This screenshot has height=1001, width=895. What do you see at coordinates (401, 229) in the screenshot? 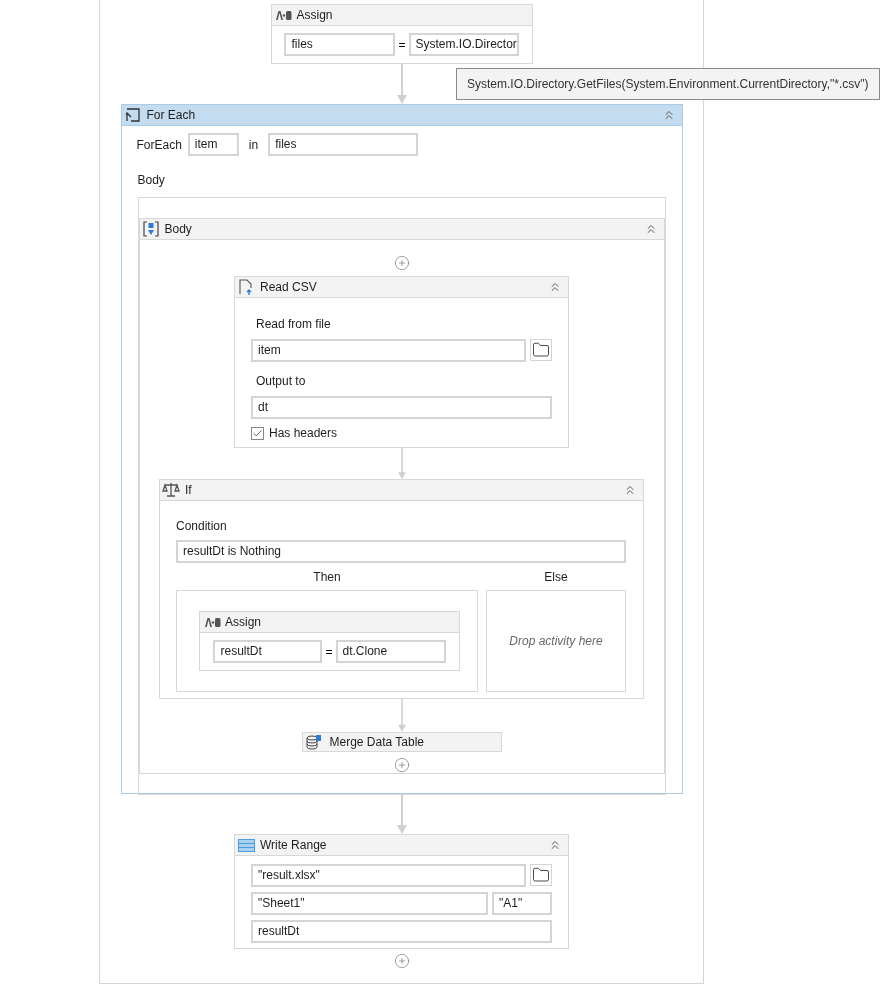
I see `activity-header: Body` at bounding box center [401, 229].